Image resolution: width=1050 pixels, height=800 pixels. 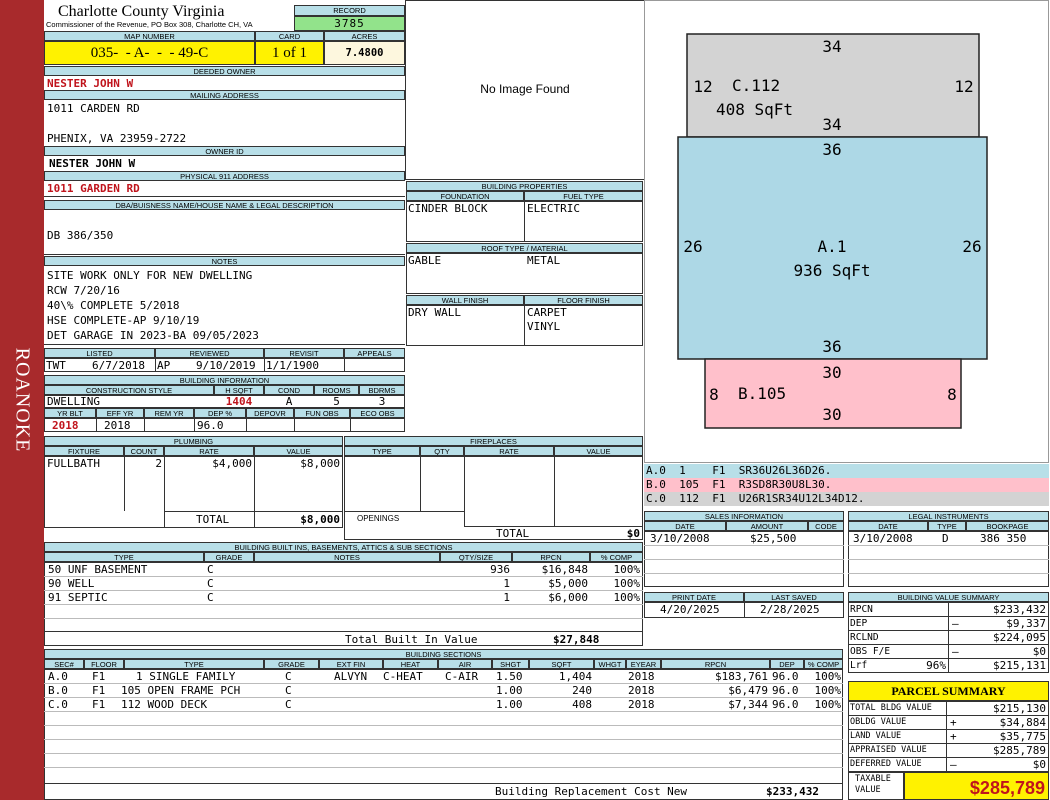 I want to click on heat-value: C-HEAT, so click(x=403, y=676).